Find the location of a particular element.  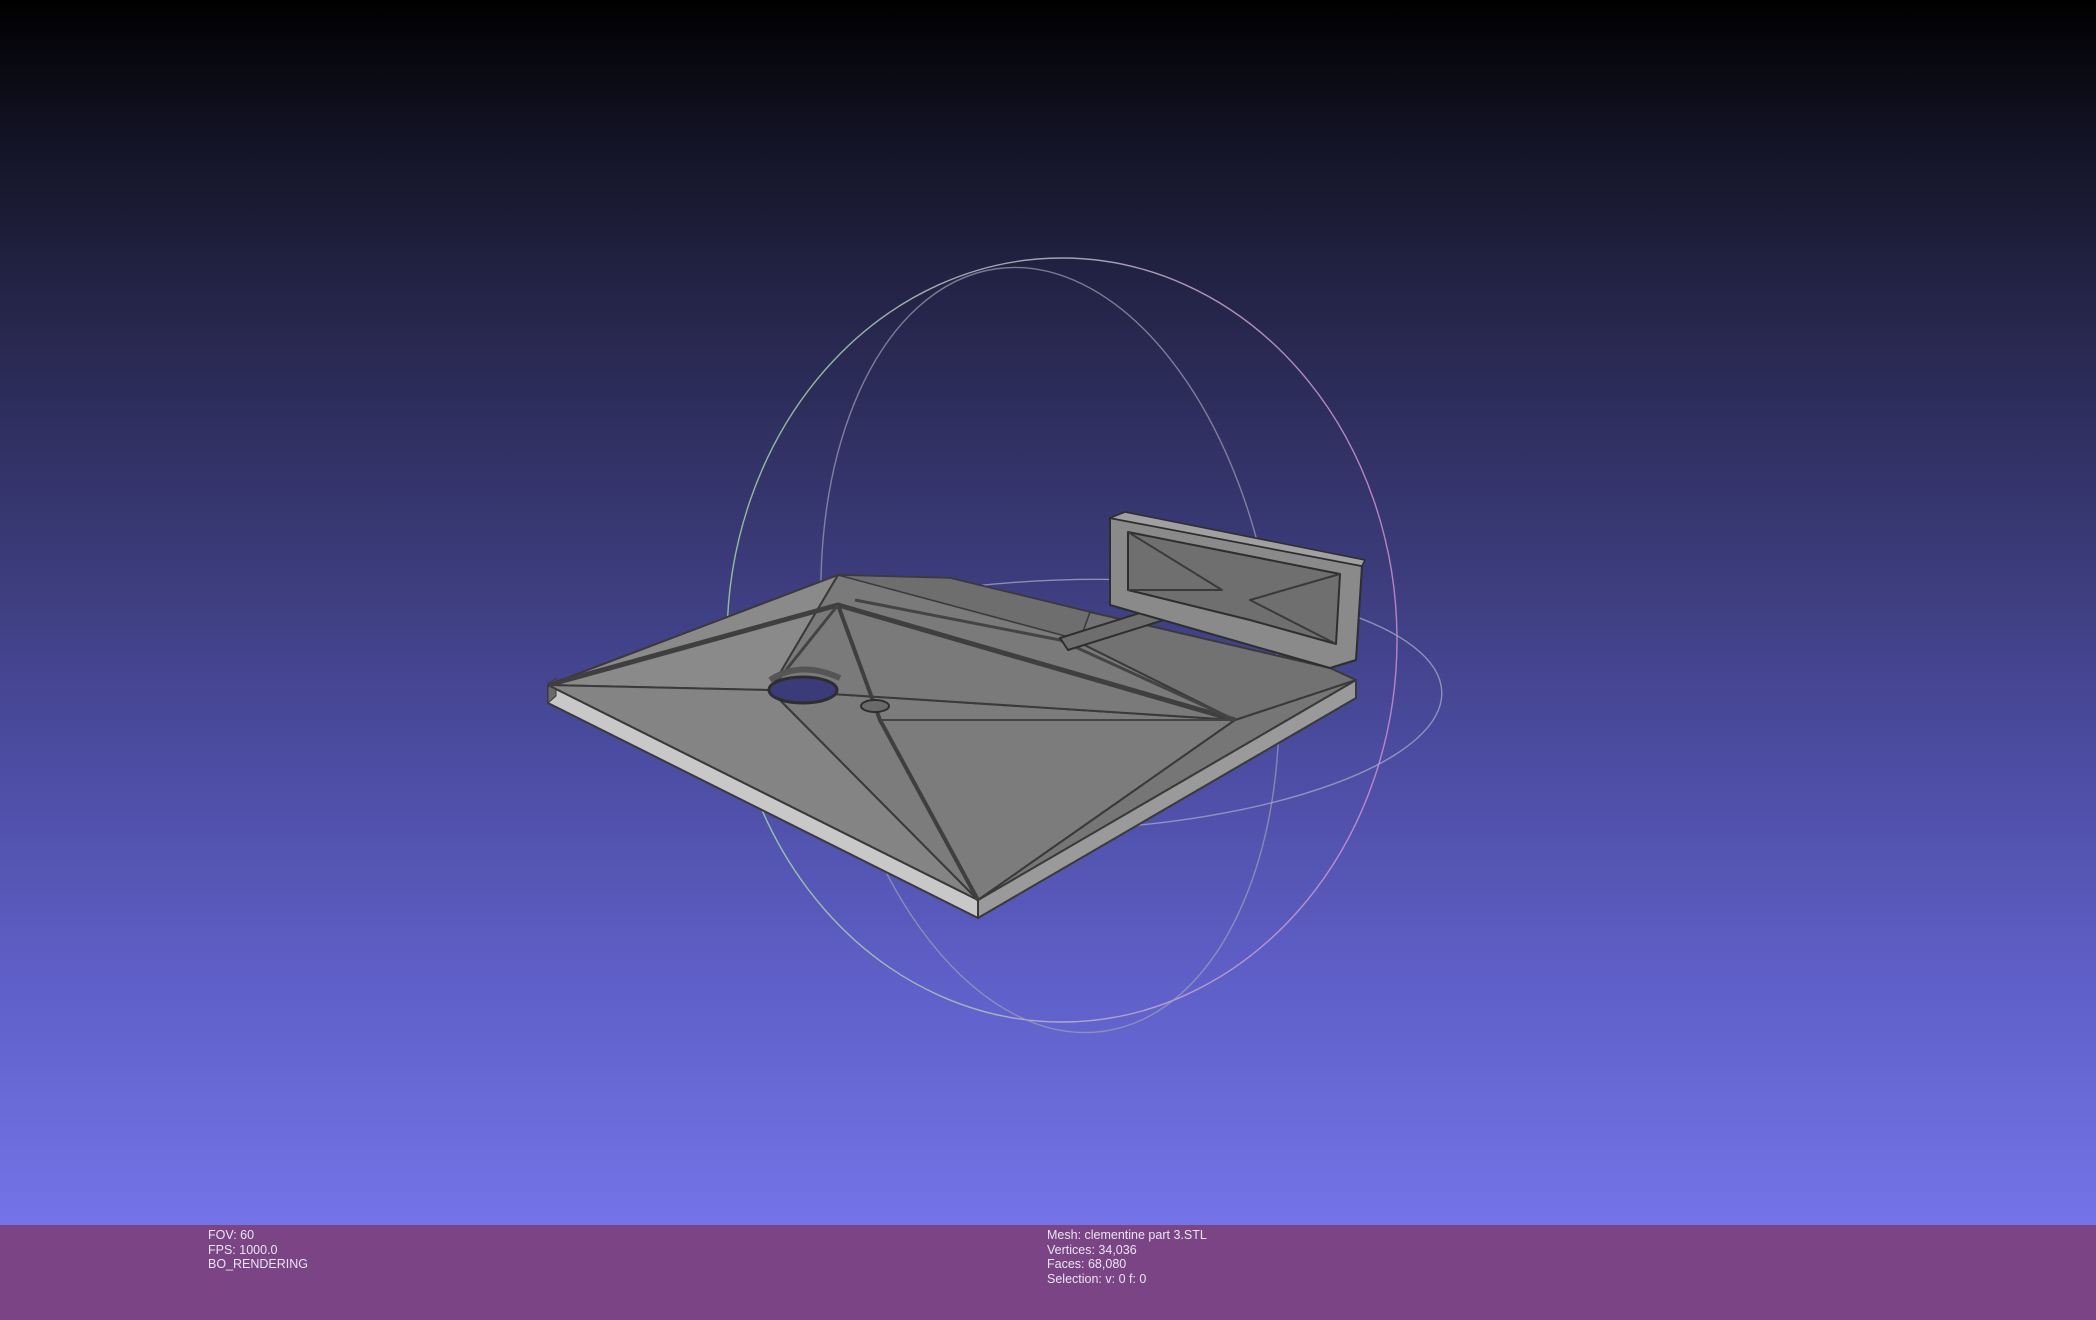

faces-readout: Faces: 68,080 is located at coordinates (1087, 1264).